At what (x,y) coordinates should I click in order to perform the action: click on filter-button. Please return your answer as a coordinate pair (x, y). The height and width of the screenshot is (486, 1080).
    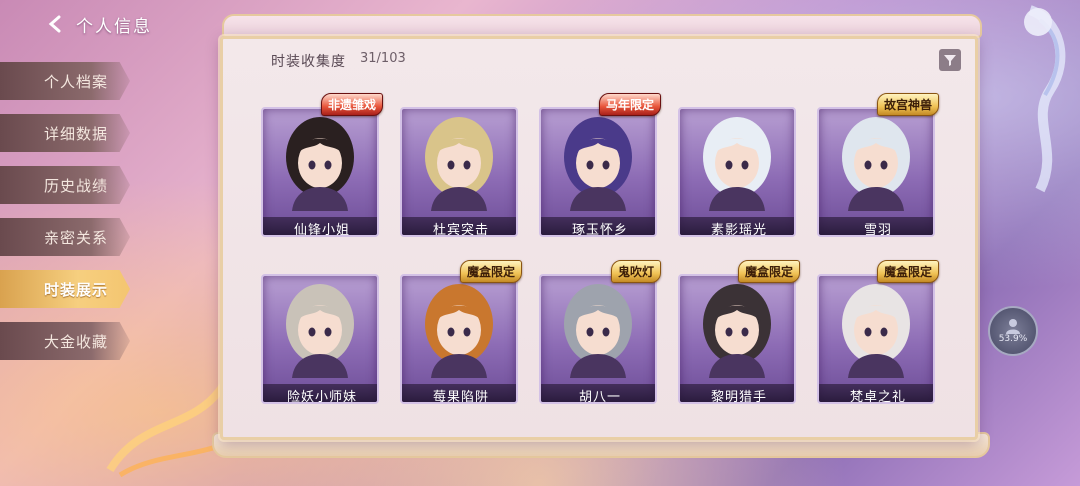
    Looking at the image, I should click on (950, 60).